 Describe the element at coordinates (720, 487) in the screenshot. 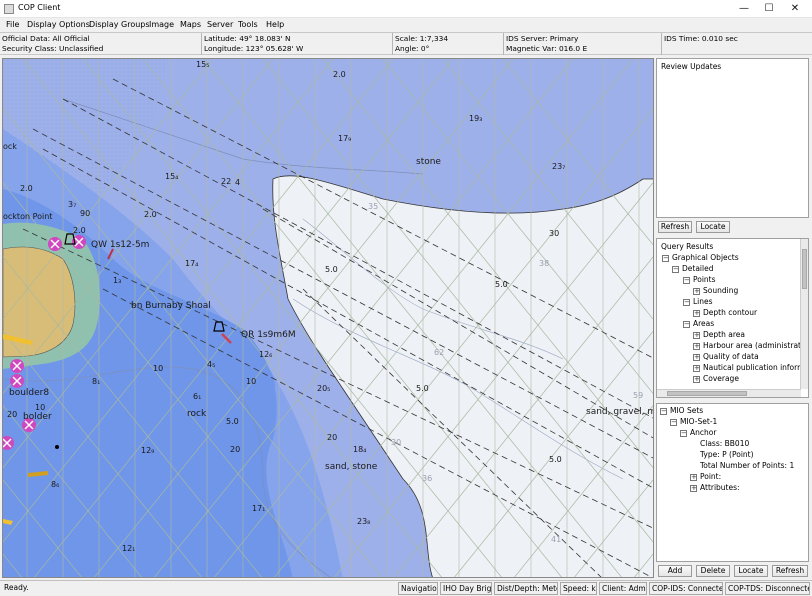

I see `tree-attributes: Attributes:` at that location.